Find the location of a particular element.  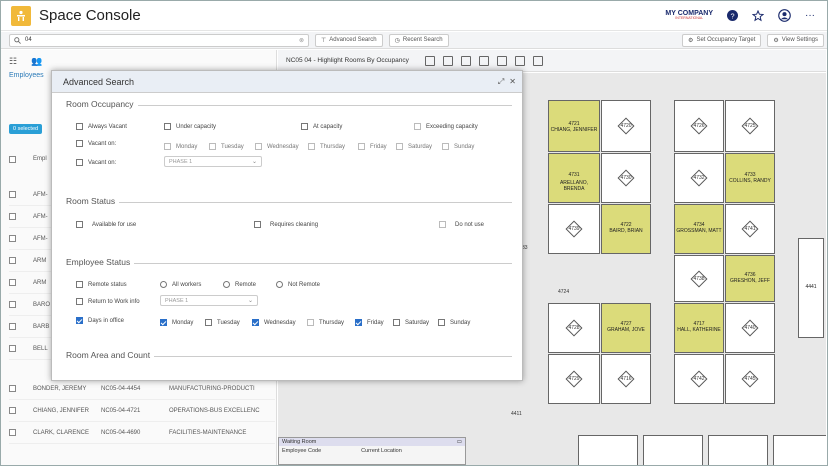

room-4725: 4725 is located at coordinates (750, 126).